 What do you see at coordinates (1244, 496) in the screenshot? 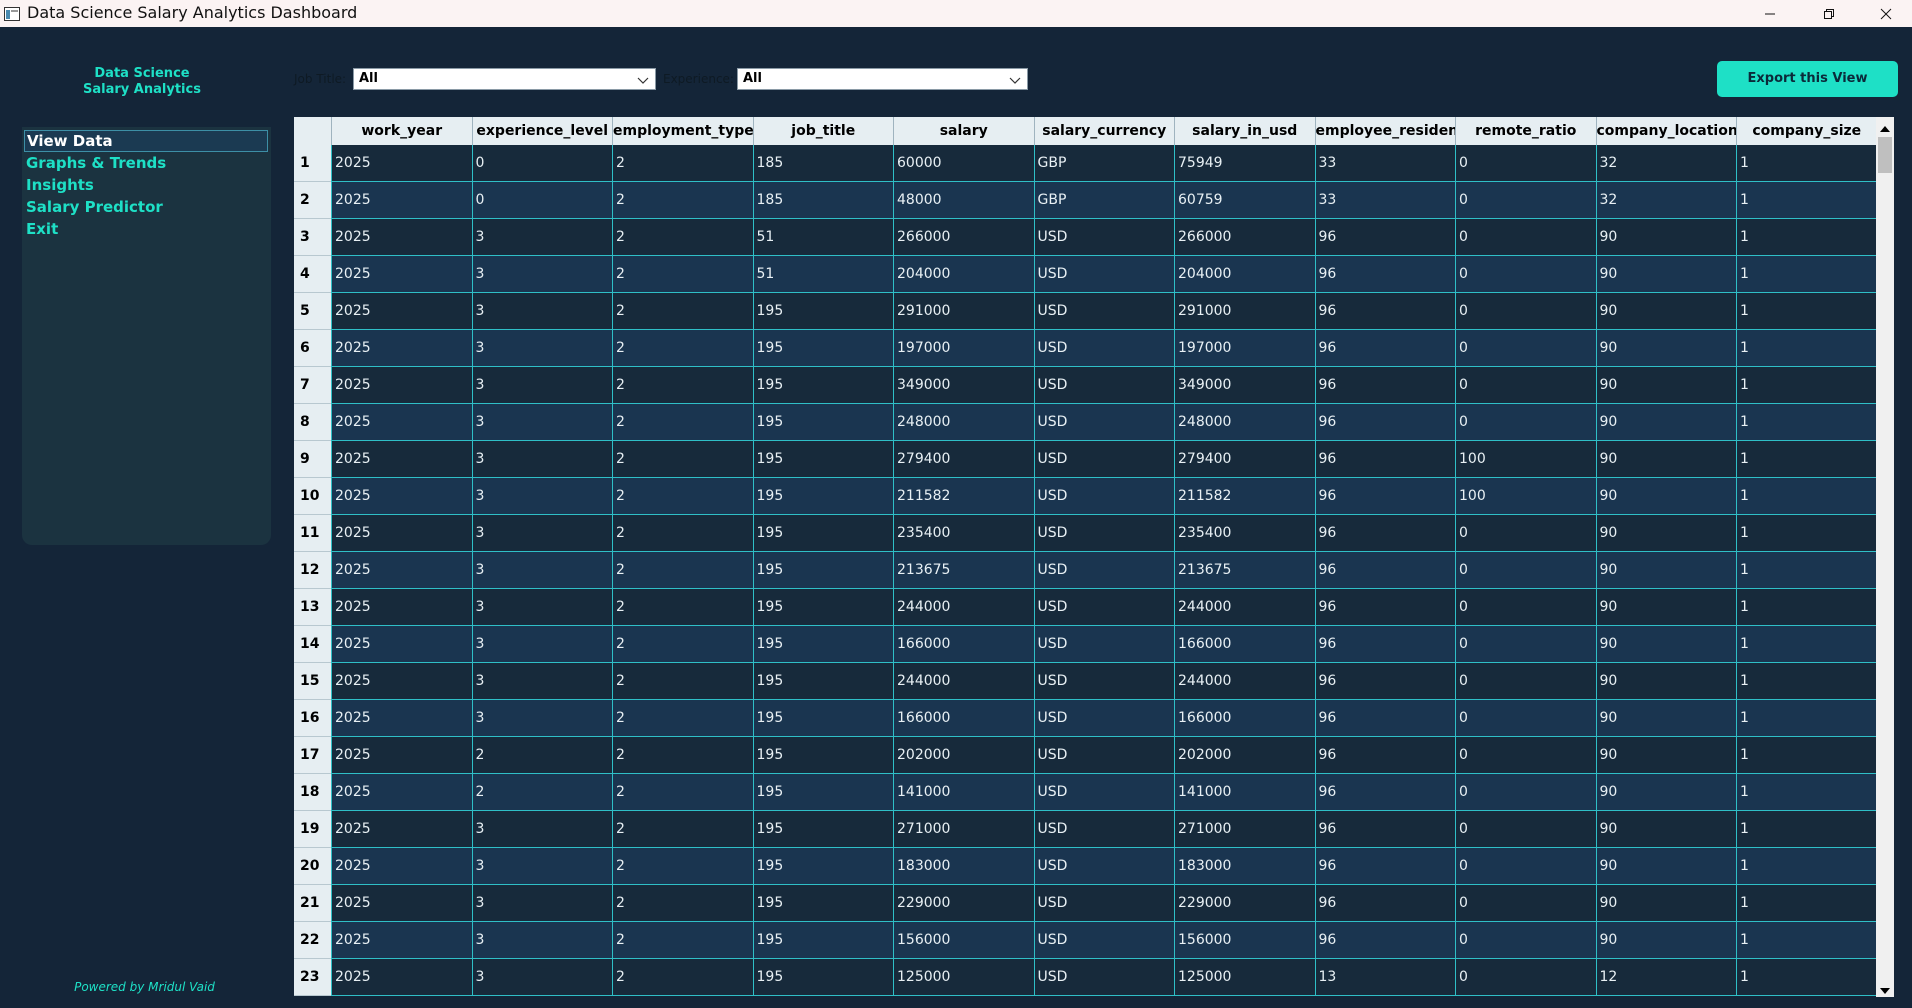
I see `table-cell-salary-in-usd: 211582` at bounding box center [1244, 496].